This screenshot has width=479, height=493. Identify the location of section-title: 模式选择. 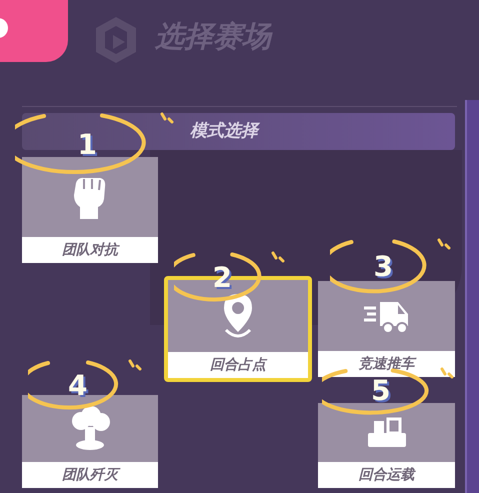
(224, 131).